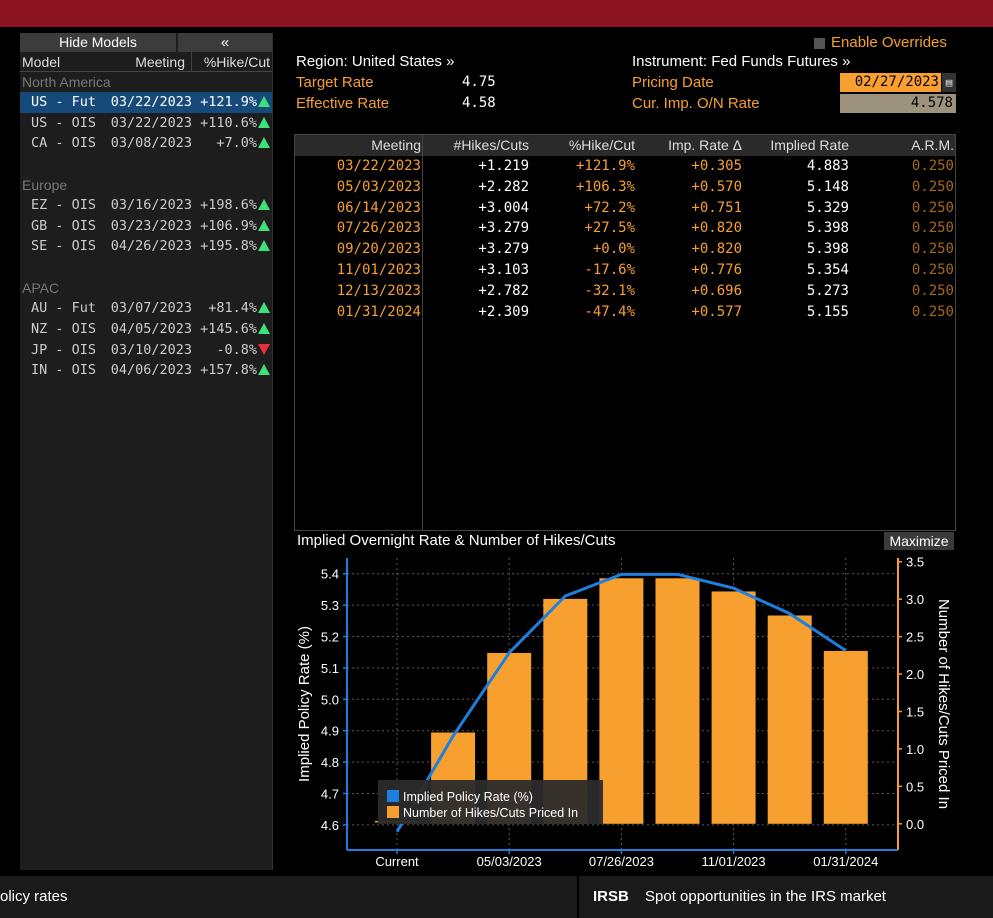 The height and width of the screenshot is (918, 993). I want to click on instrument-selector: Instrument: Fed Funds Futures », so click(741, 61).